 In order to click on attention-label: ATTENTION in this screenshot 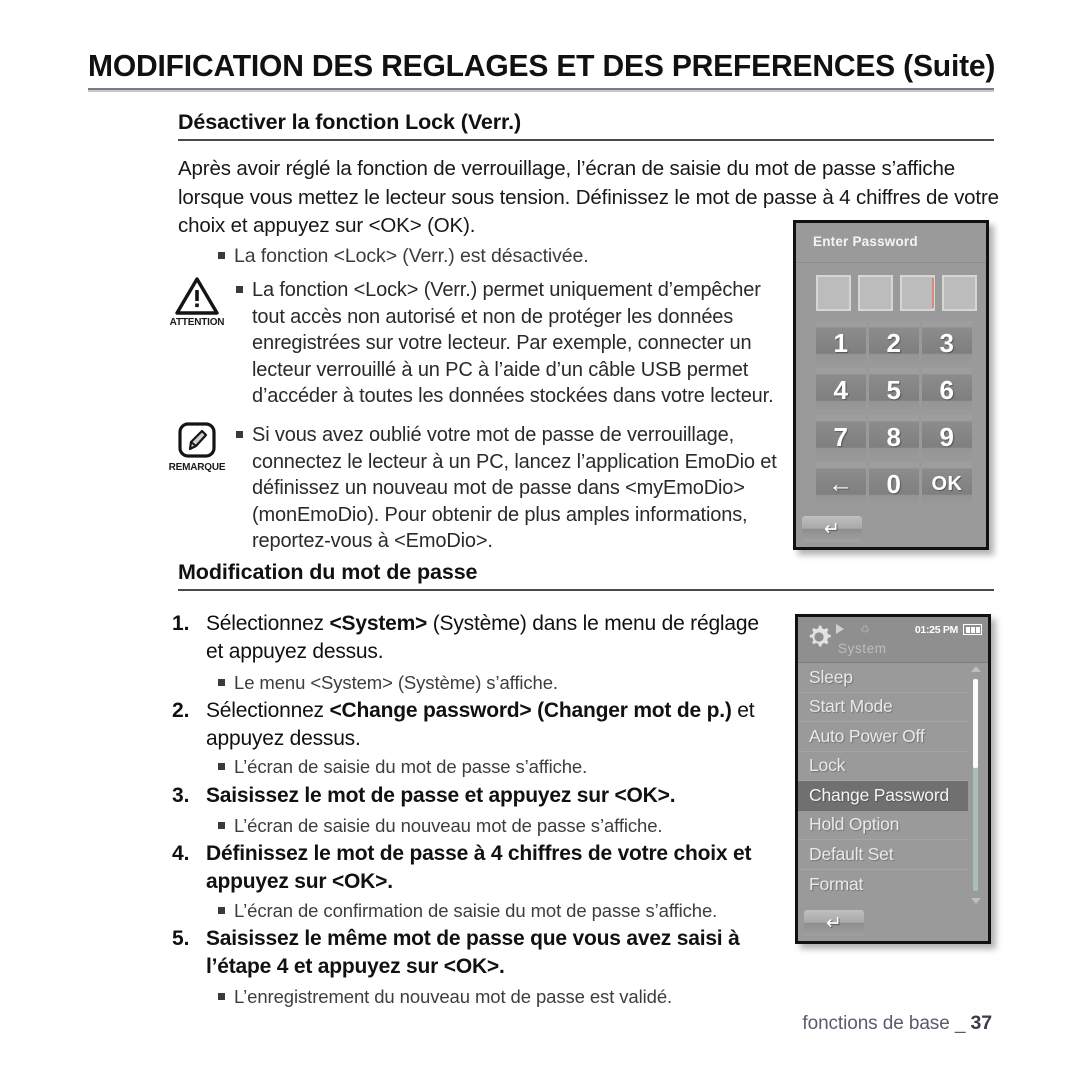, I will do `click(197, 322)`.